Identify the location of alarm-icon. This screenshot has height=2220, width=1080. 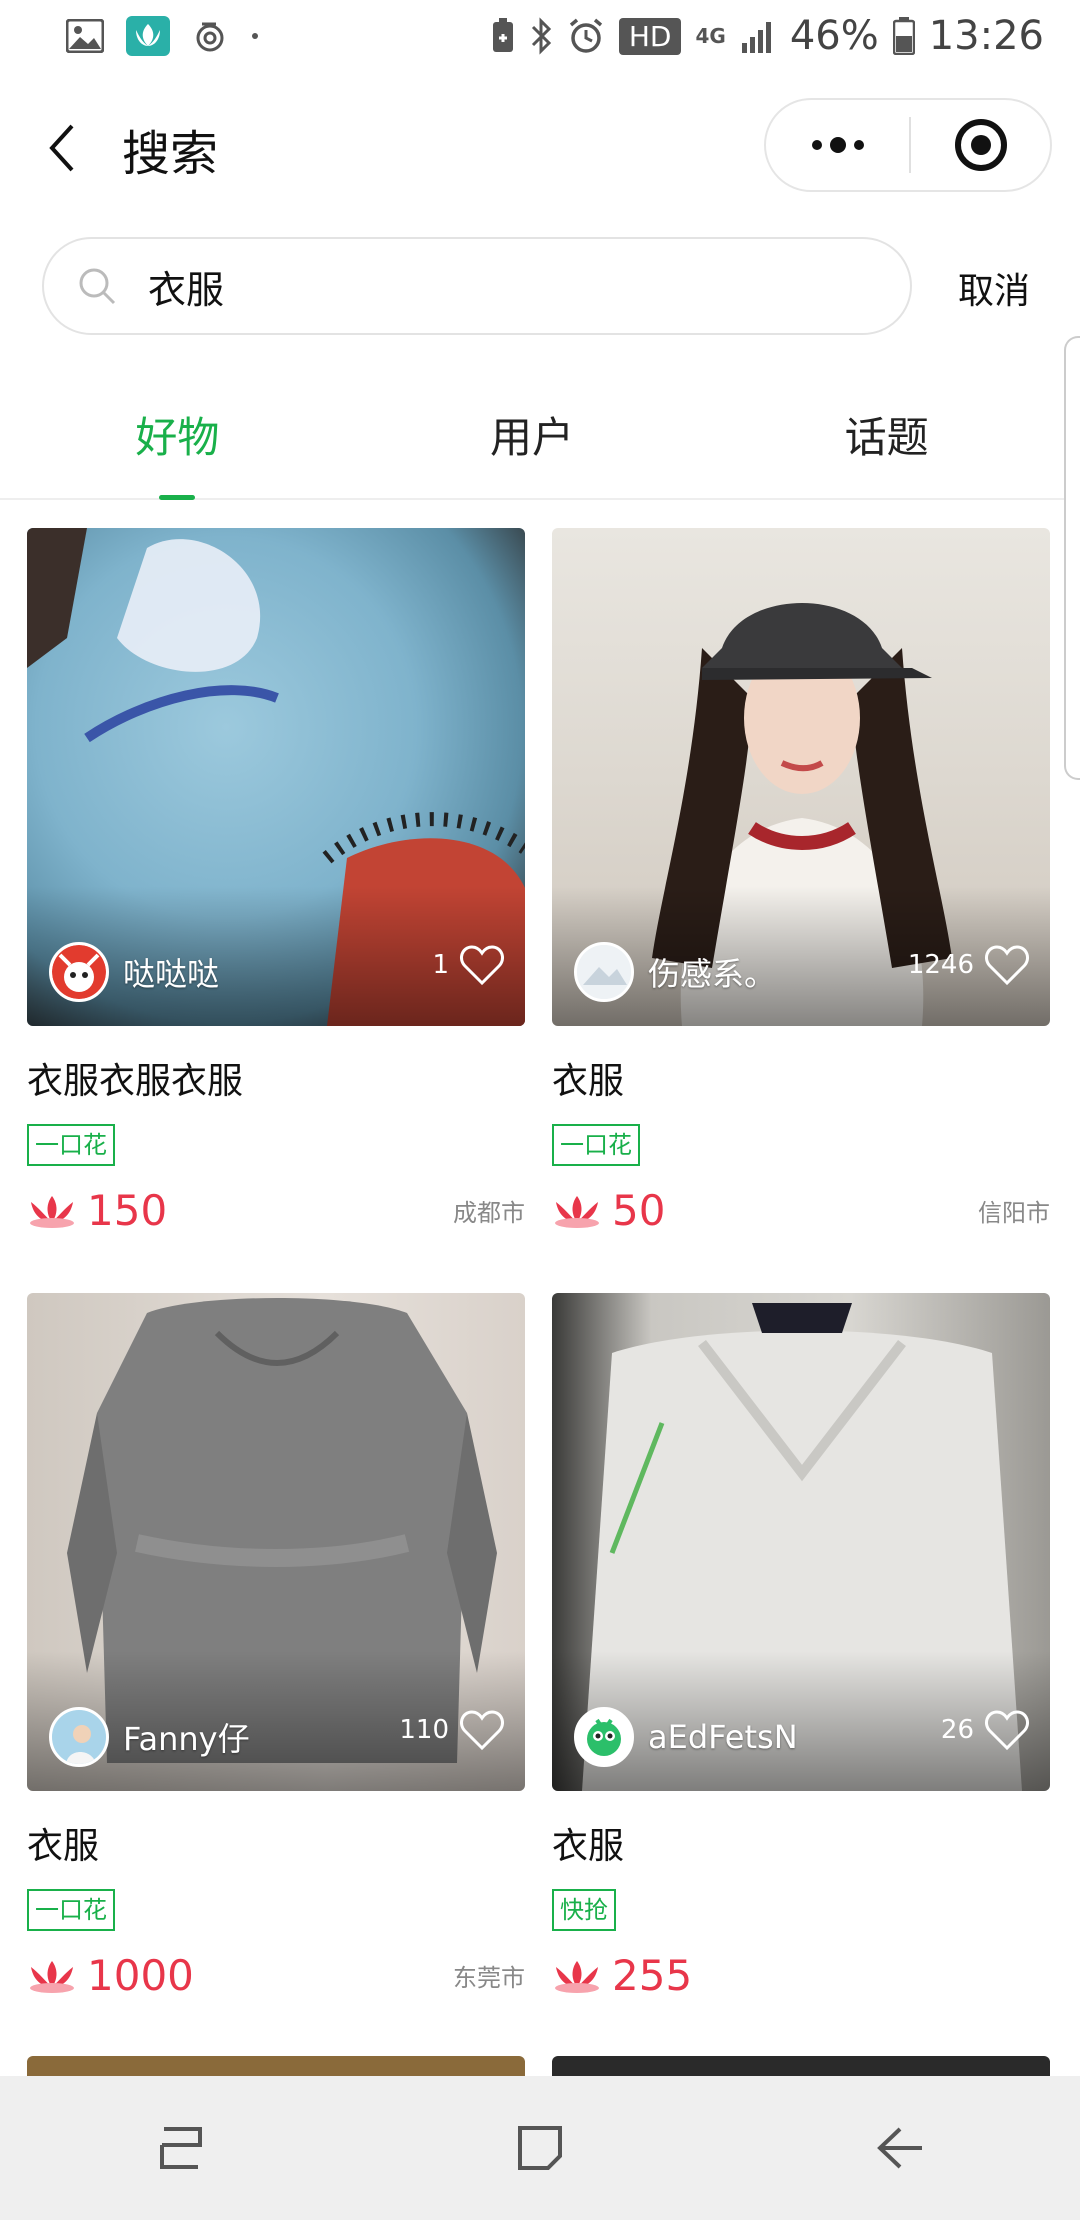
(586, 36).